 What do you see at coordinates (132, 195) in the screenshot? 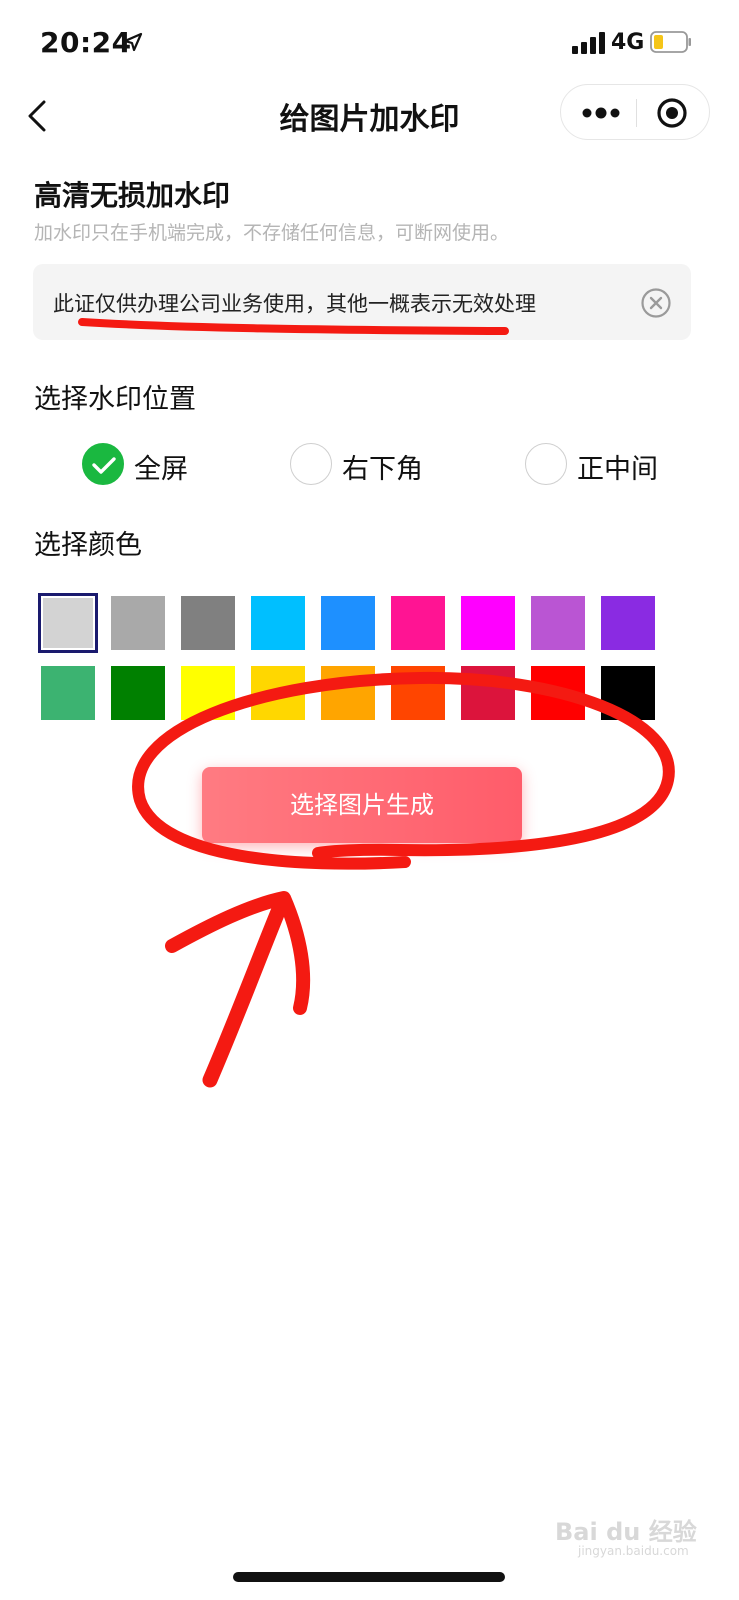
I see `section-heading: 高清无损加水印` at bounding box center [132, 195].